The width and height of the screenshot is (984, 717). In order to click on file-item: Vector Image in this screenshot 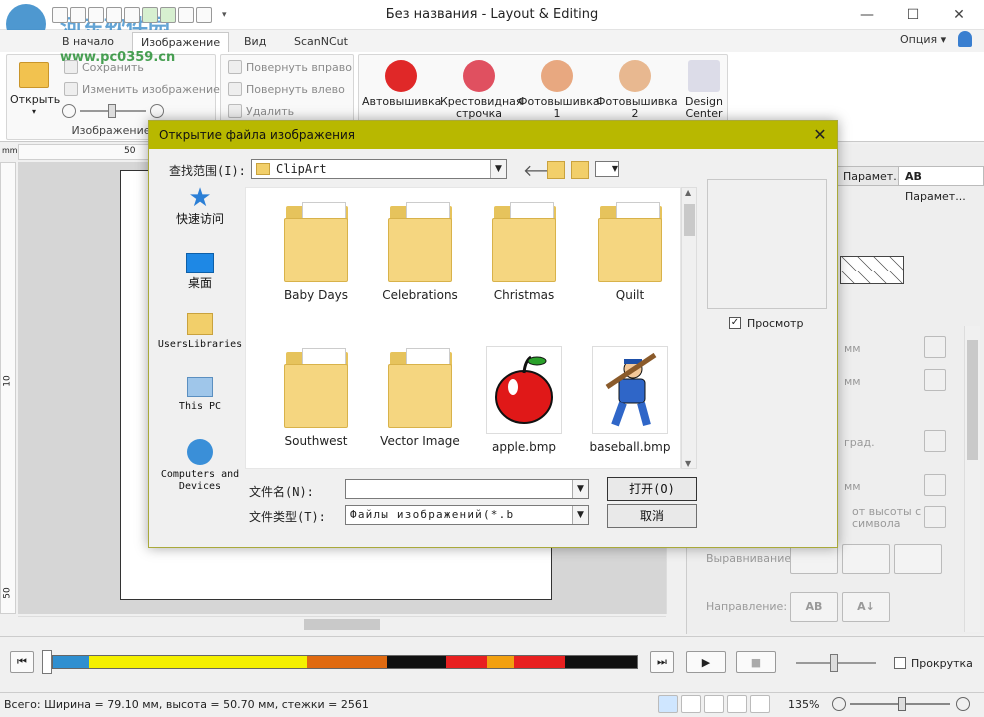, I will do `click(420, 397)`.